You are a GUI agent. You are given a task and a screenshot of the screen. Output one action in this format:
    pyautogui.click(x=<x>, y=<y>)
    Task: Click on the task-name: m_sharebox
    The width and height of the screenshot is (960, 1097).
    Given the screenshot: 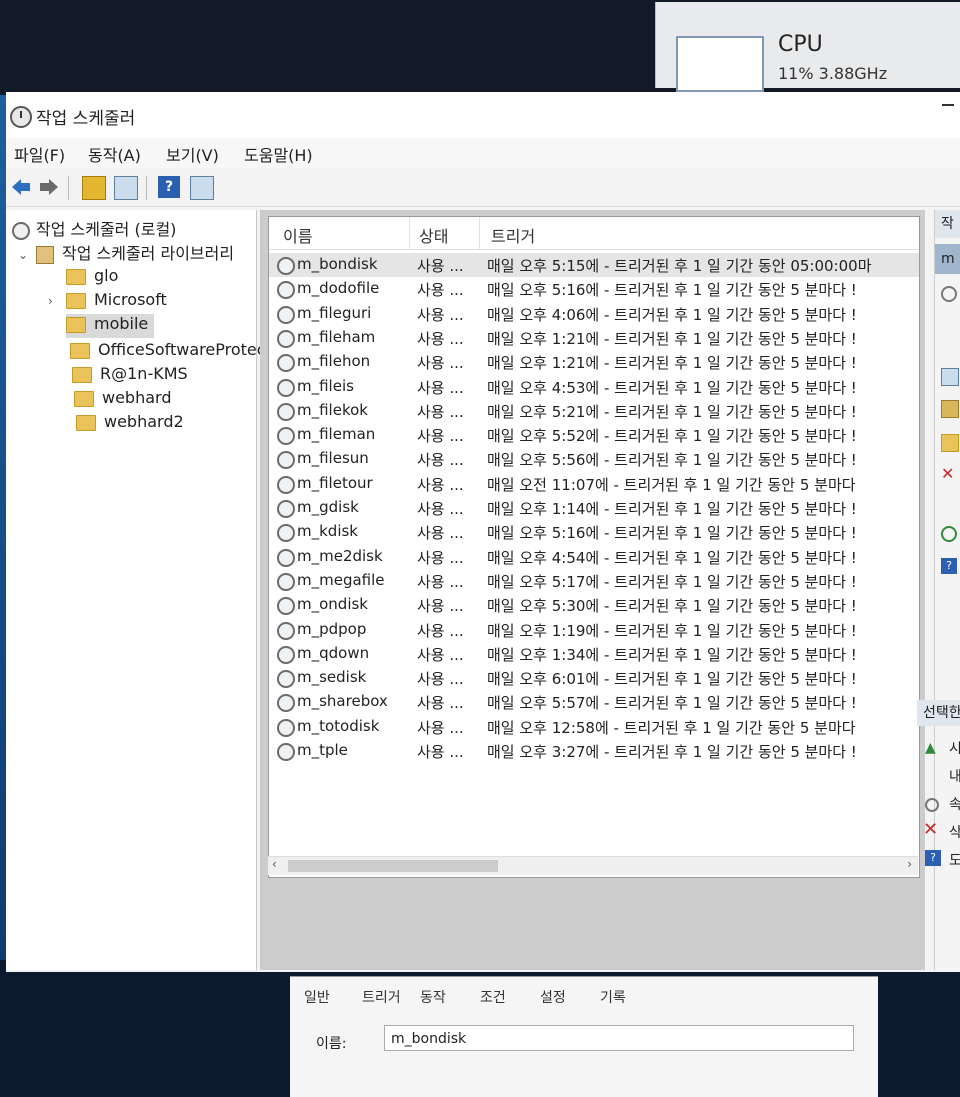 What is the action you would take?
    pyautogui.click(x=342, y=701)
    